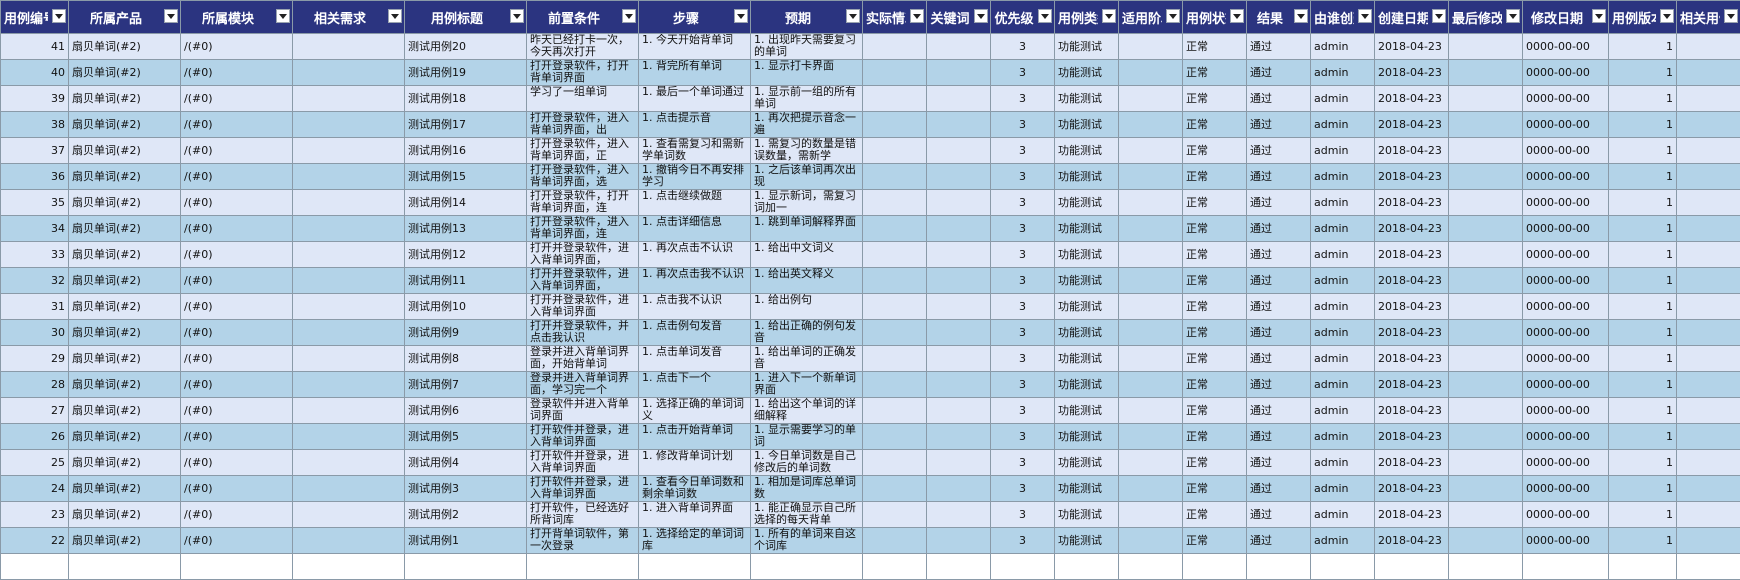  Describe the element at coordinates (466, 515) in the screenshot. I see `cell-title: 测试用例2` at that location.